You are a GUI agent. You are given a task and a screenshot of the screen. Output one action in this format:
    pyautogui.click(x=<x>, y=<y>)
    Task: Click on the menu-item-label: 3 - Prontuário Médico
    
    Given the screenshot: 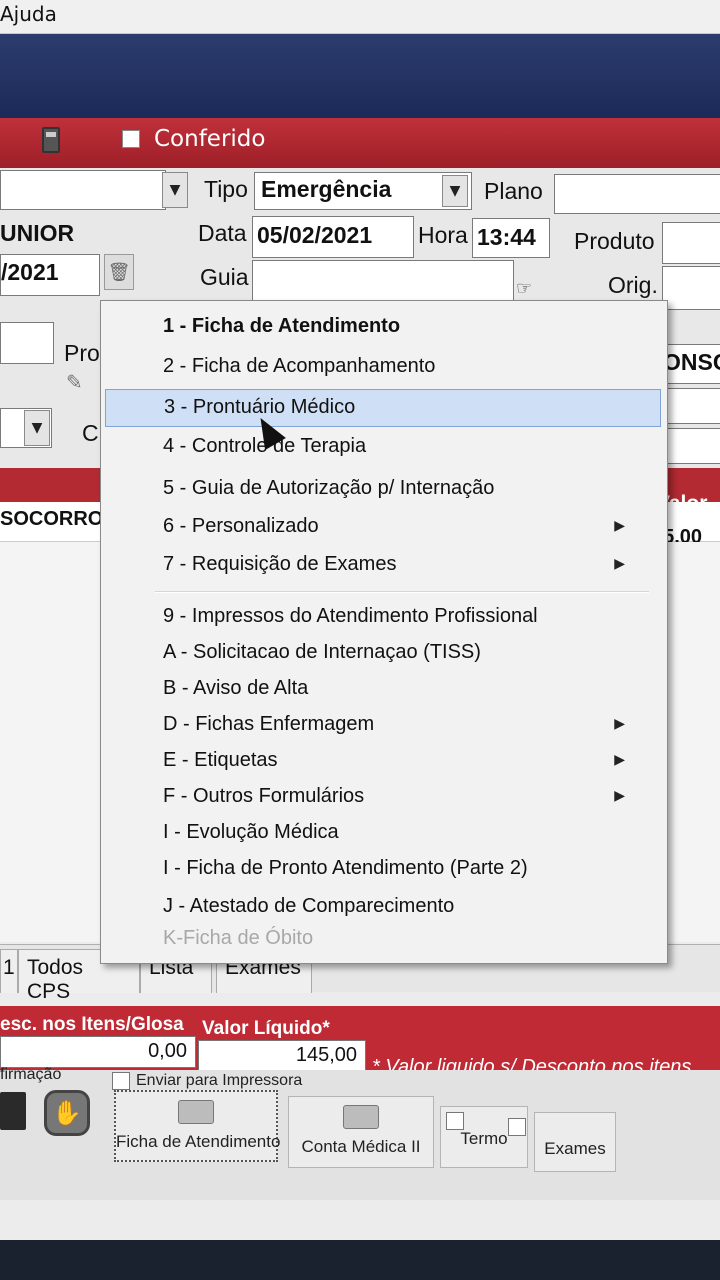 What is the action you would take?
    pyautogui.click(x=260, y=407)
    